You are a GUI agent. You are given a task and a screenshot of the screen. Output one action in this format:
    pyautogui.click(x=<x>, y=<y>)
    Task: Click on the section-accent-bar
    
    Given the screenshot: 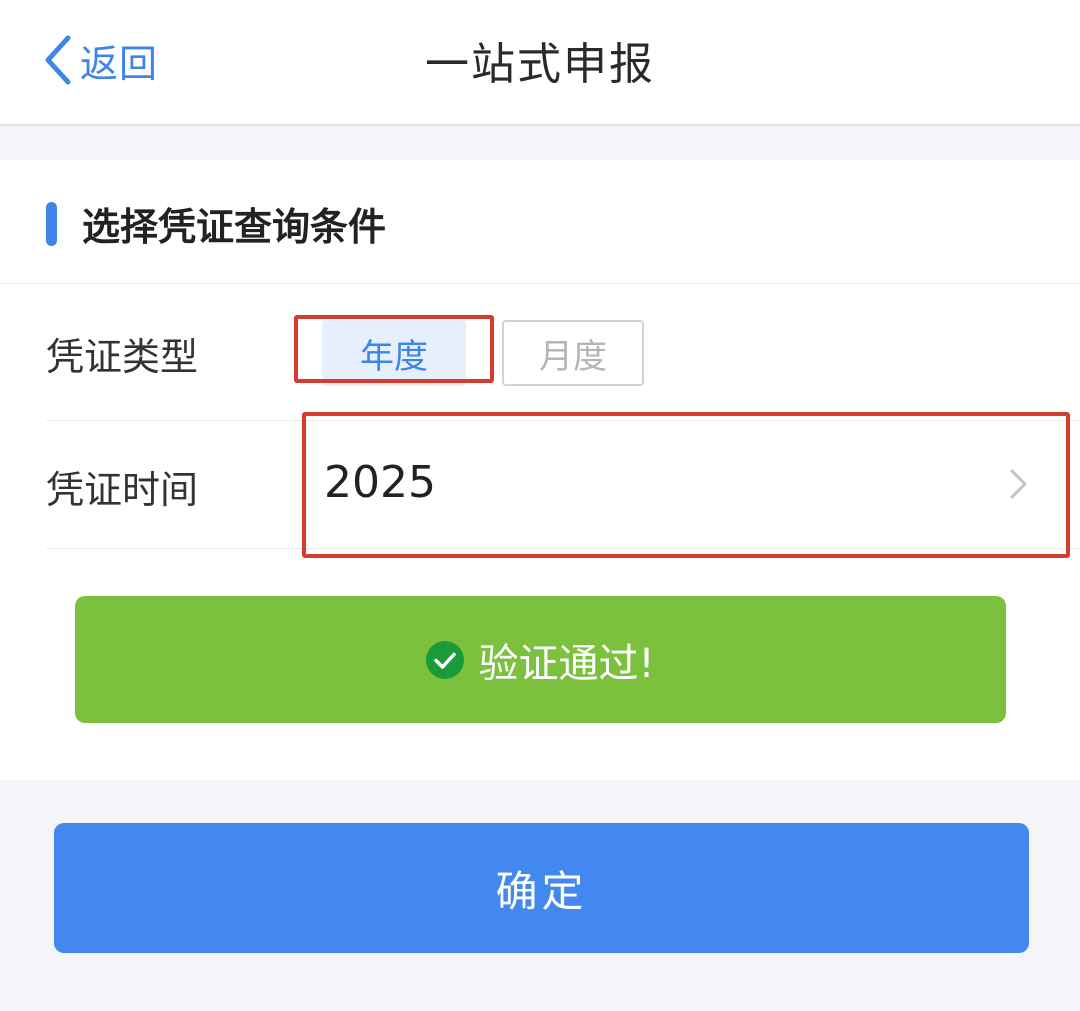 What is the action you would take?
    pyautogui.click(x=51, y=224)
    